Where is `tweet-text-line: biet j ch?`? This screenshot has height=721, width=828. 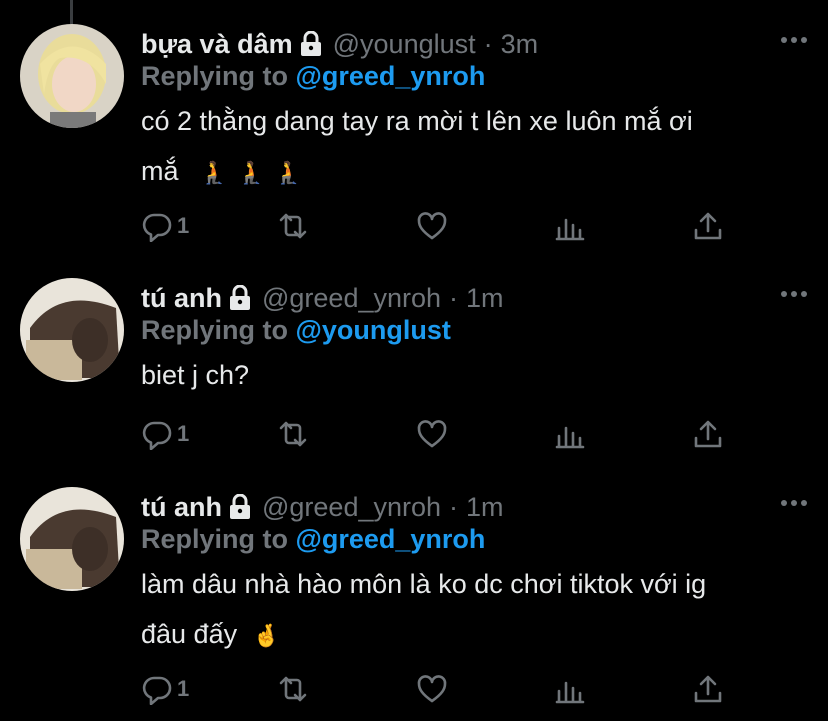 tweet-text-line: biet j ch? is located at coordinates (195, 375).